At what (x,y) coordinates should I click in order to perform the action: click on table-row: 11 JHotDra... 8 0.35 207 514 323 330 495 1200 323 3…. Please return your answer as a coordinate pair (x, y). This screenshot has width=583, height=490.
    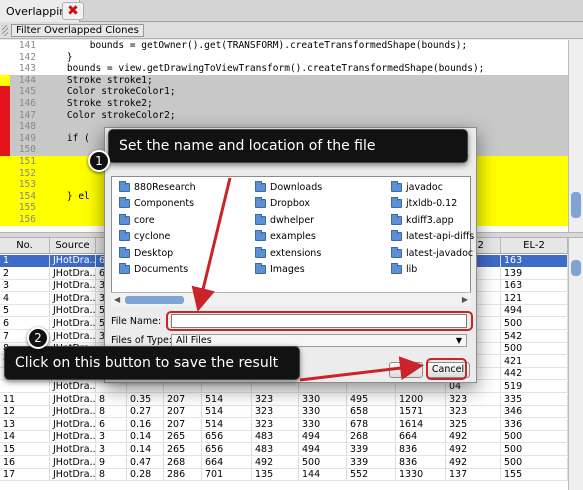
    Looking at the image, I should click on (284, 399).